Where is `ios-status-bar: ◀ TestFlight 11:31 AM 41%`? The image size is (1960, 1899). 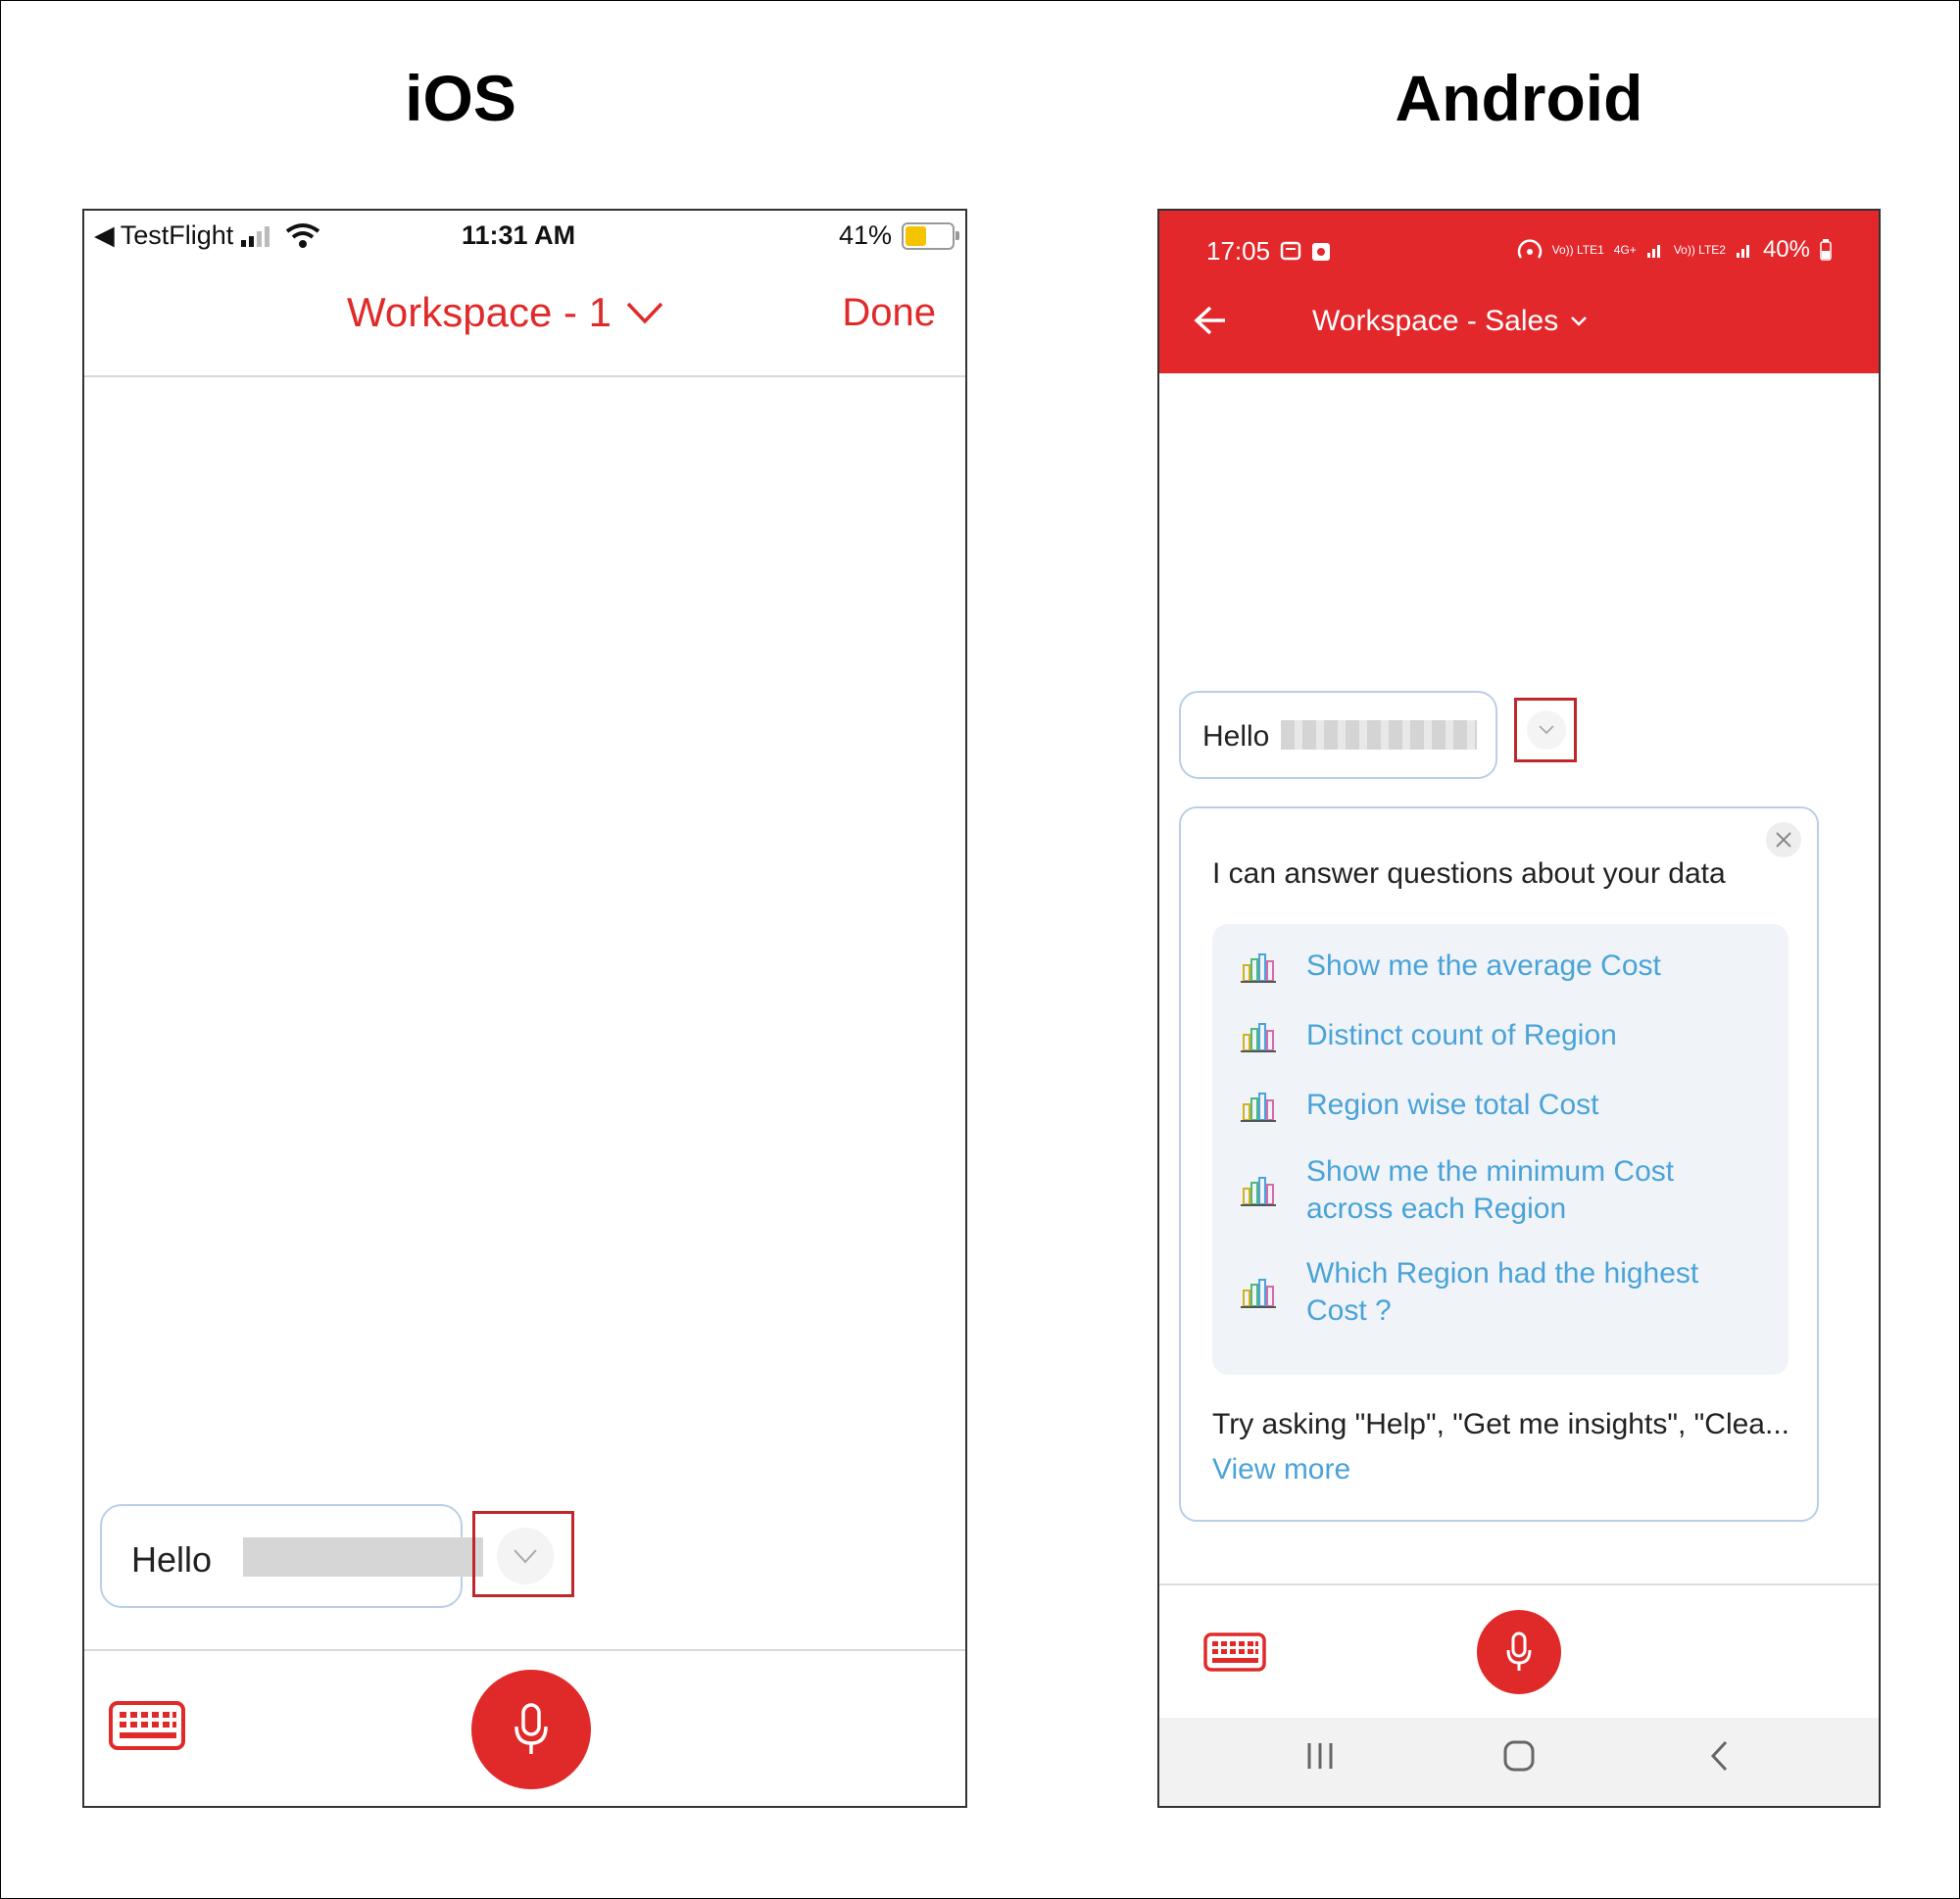 ios-status-bar: ◀ TestFlight 11:31 AM 41% is located at coordinates (524, 240).